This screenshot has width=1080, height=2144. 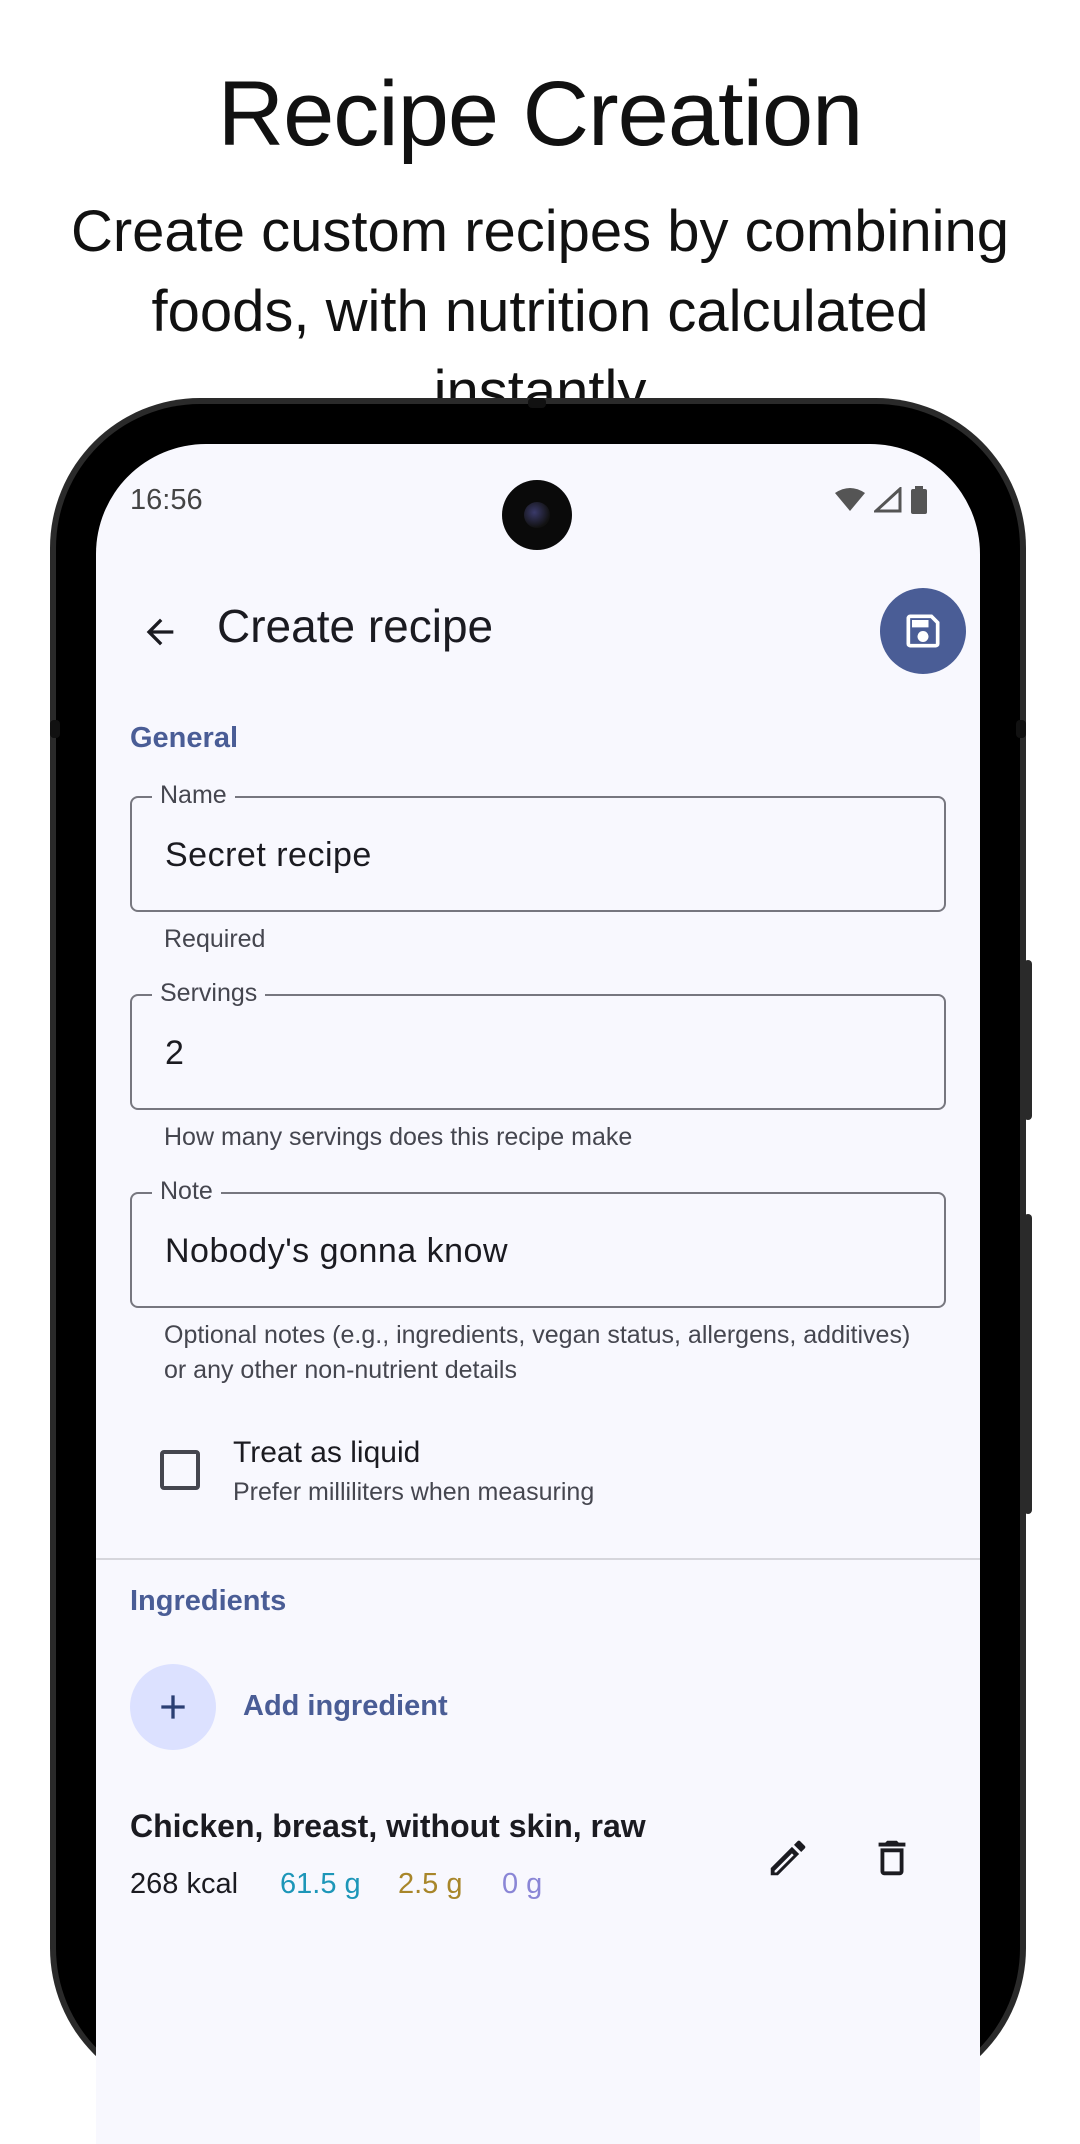 What do you see at coordinates (540, 114) in the screenshot?
I see `promo-title: Recipe Creation` at bounding box center [540, 114].